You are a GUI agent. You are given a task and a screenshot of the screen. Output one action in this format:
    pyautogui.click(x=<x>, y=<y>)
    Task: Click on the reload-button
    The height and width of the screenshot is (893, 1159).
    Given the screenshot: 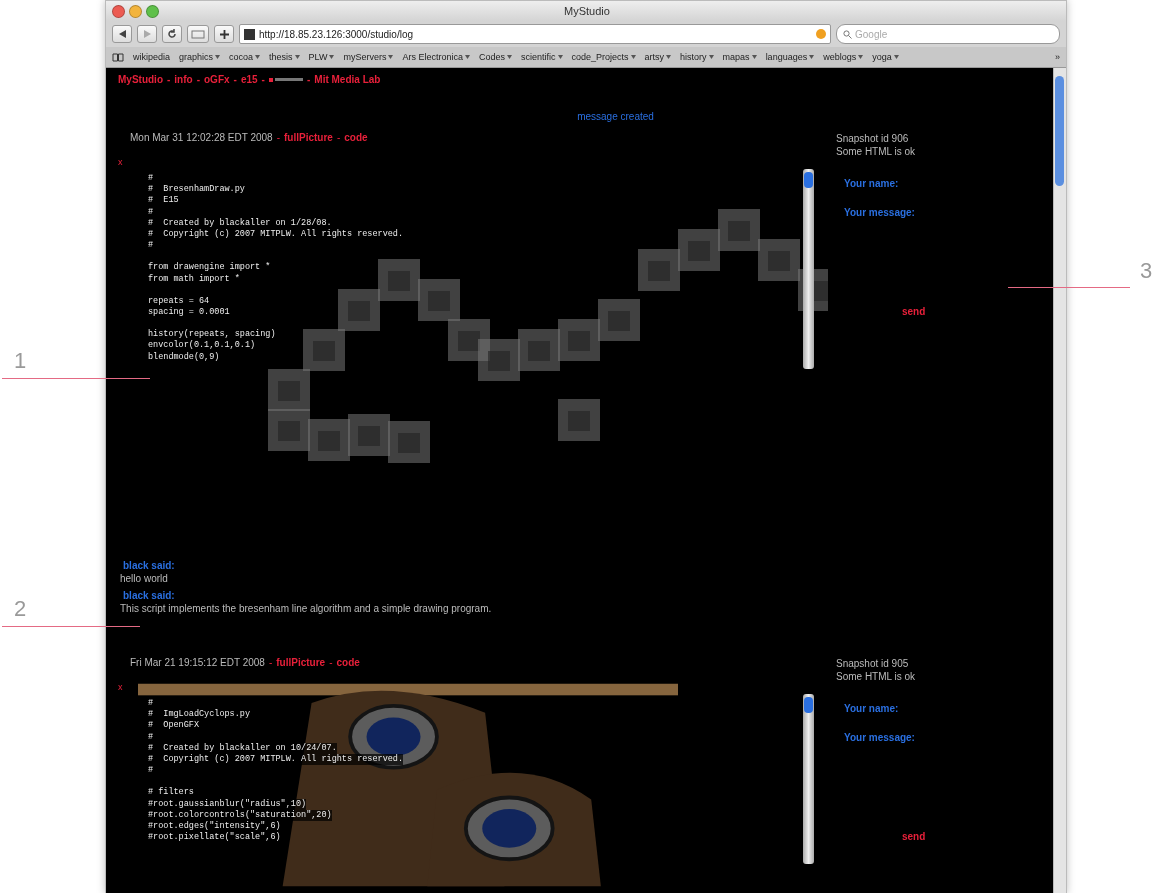 What is the action you would take?
    pyautogui.click(x=172, y=34)
    